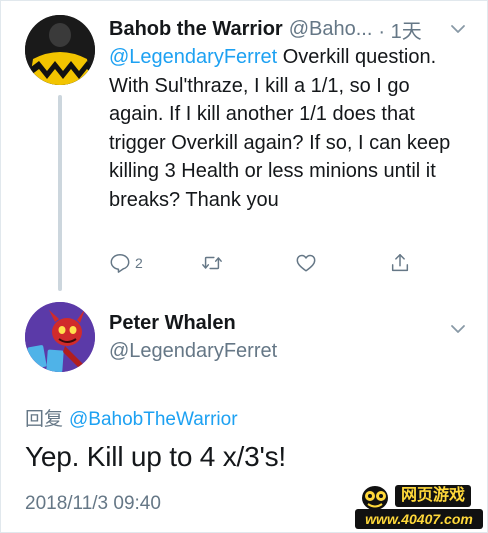  I want to click on reply-icon, so click(120, 263).